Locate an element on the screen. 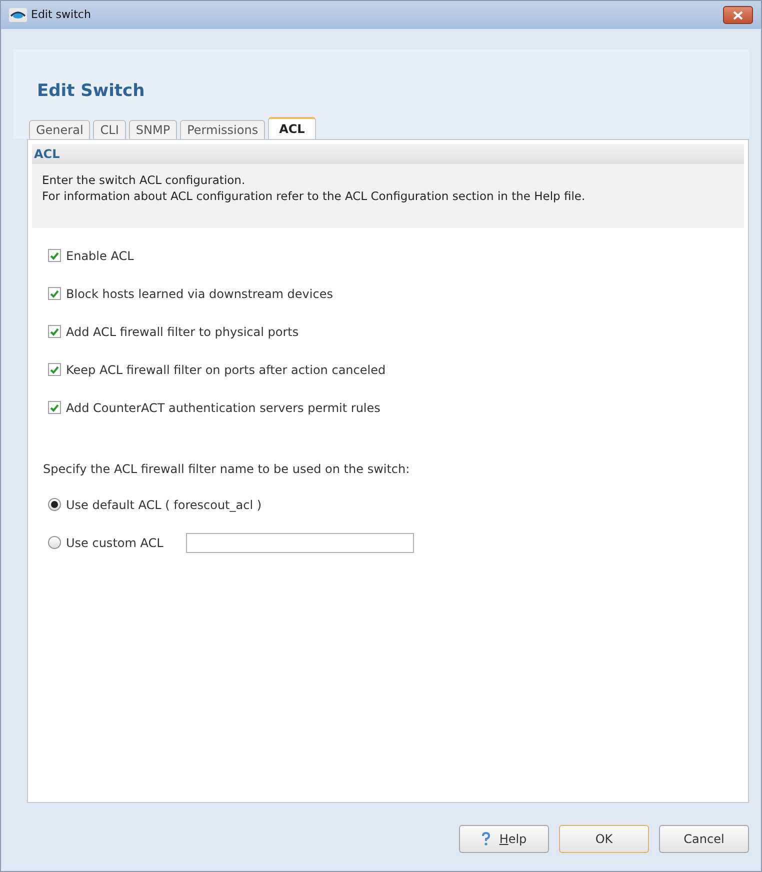  checkbox-label: Keep ACL firewall filter on ports after action canceled is located at coordinates (226, 370).